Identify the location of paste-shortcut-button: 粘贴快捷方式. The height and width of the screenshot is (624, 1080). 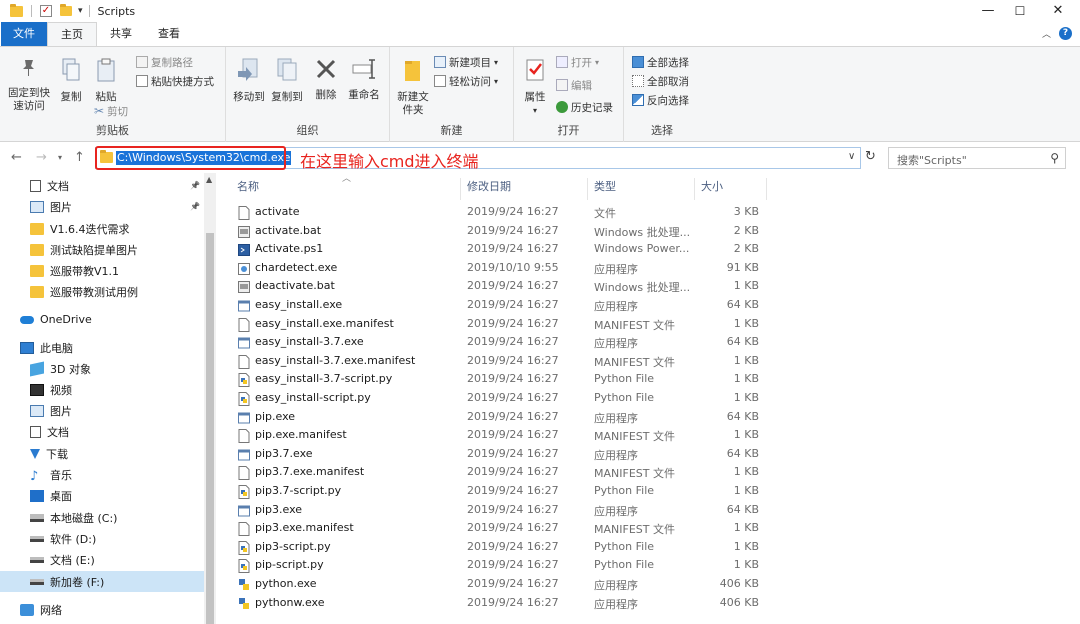
(175, 81).